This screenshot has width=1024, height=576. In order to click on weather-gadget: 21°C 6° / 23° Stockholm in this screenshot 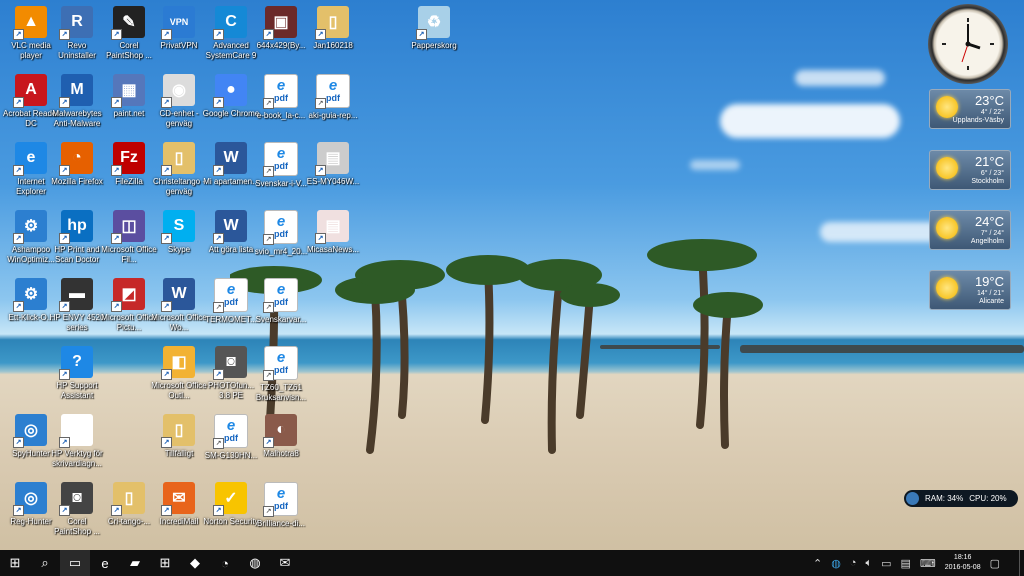, I will do `click(970, 170)`.